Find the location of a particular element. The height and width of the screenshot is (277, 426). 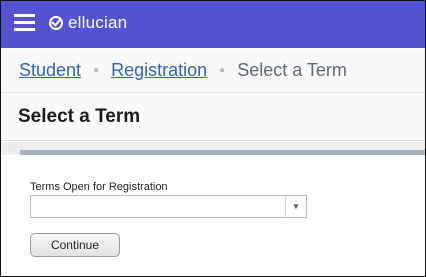

breadcrumb-current: Select a Term is located at coordinates (292, 70).